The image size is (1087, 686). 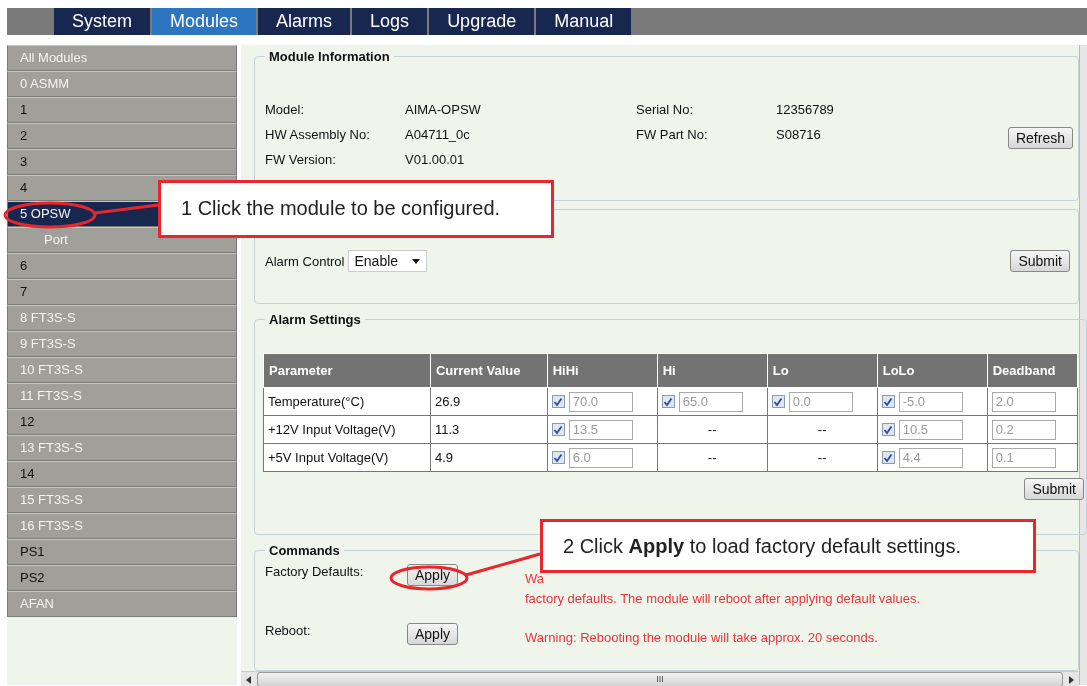 What do you see at coordinates (798, 134) in the screenshot?
I see `field-value: S08716` at bounding box center [798, 134].